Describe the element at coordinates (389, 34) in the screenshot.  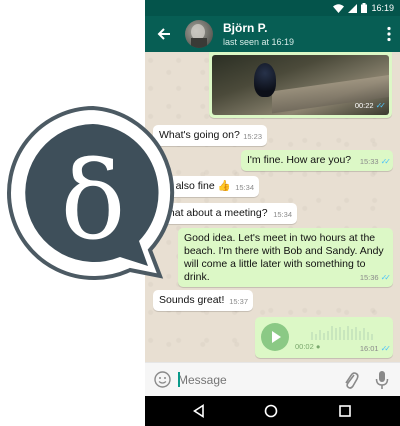
I see `more-vert-icon` at that location.